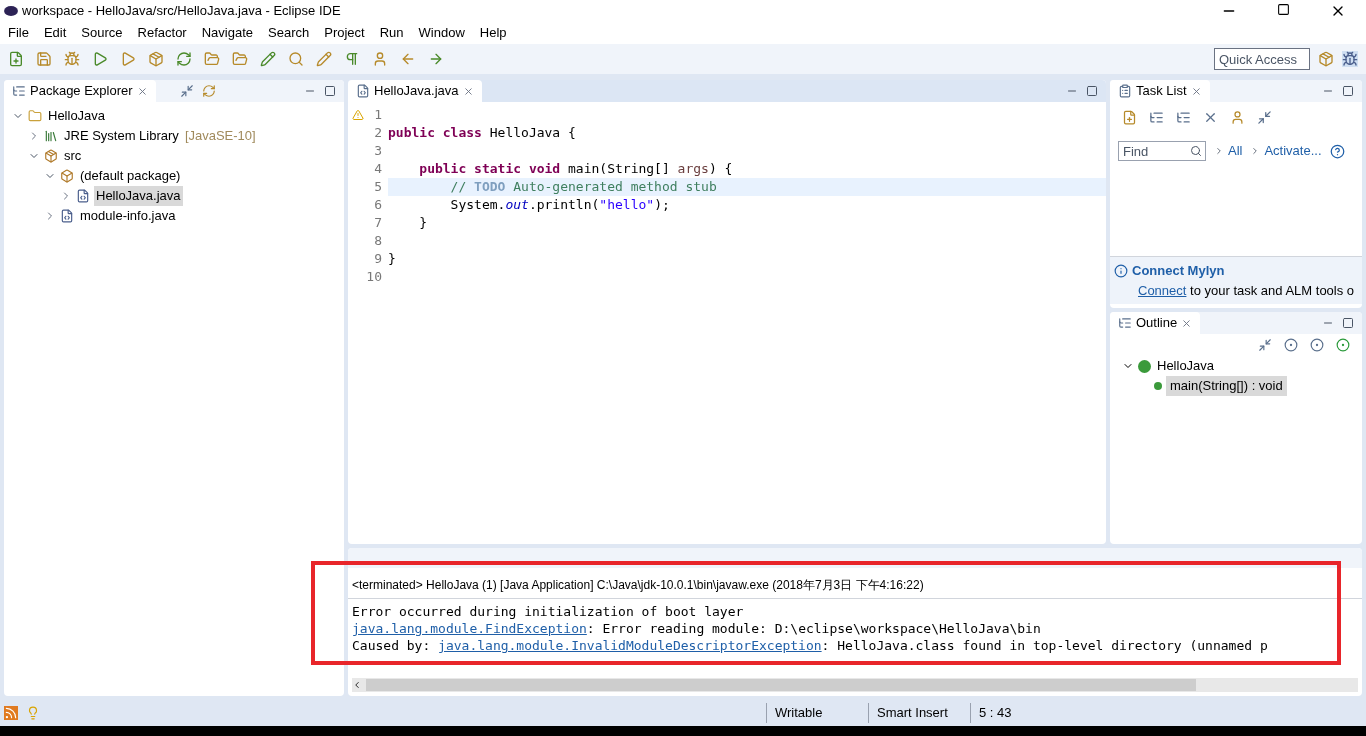 This screenshot has height=736, width=1366. Describe the element at coordinates (72, 59) in the screenshot. I see `debug-icon` at that location.